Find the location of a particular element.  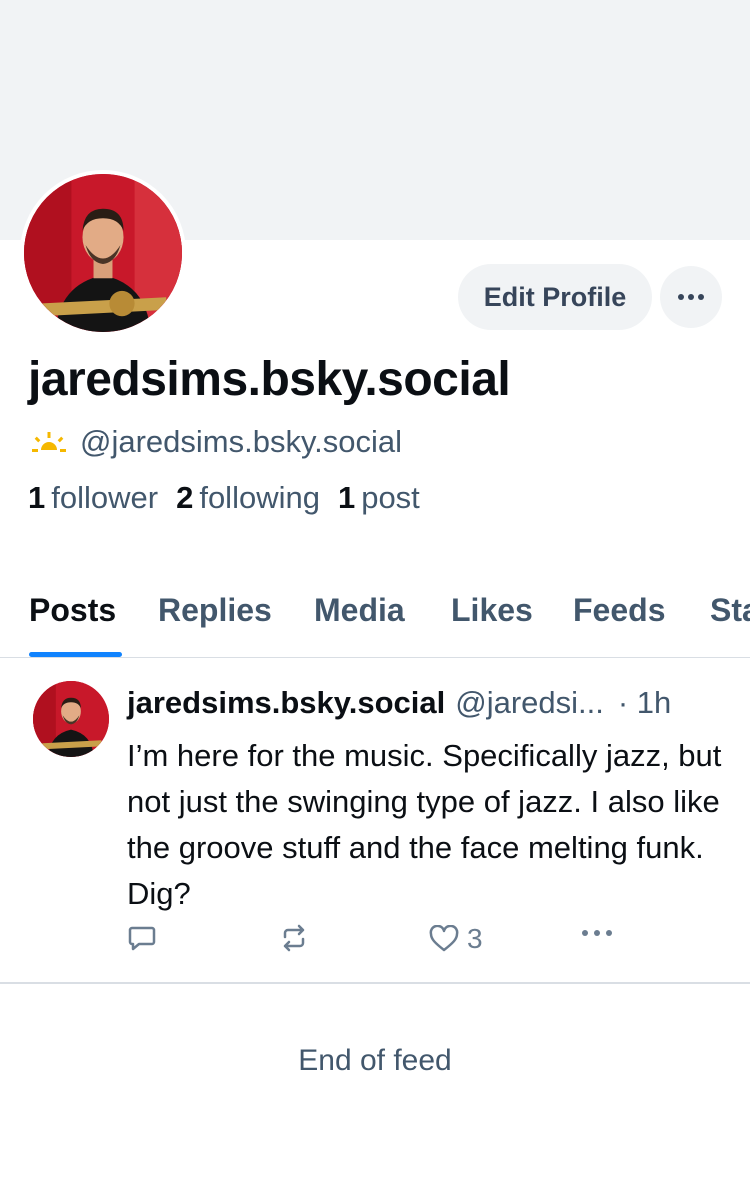

followers-count: 1 is located at coordinates (37, 497).